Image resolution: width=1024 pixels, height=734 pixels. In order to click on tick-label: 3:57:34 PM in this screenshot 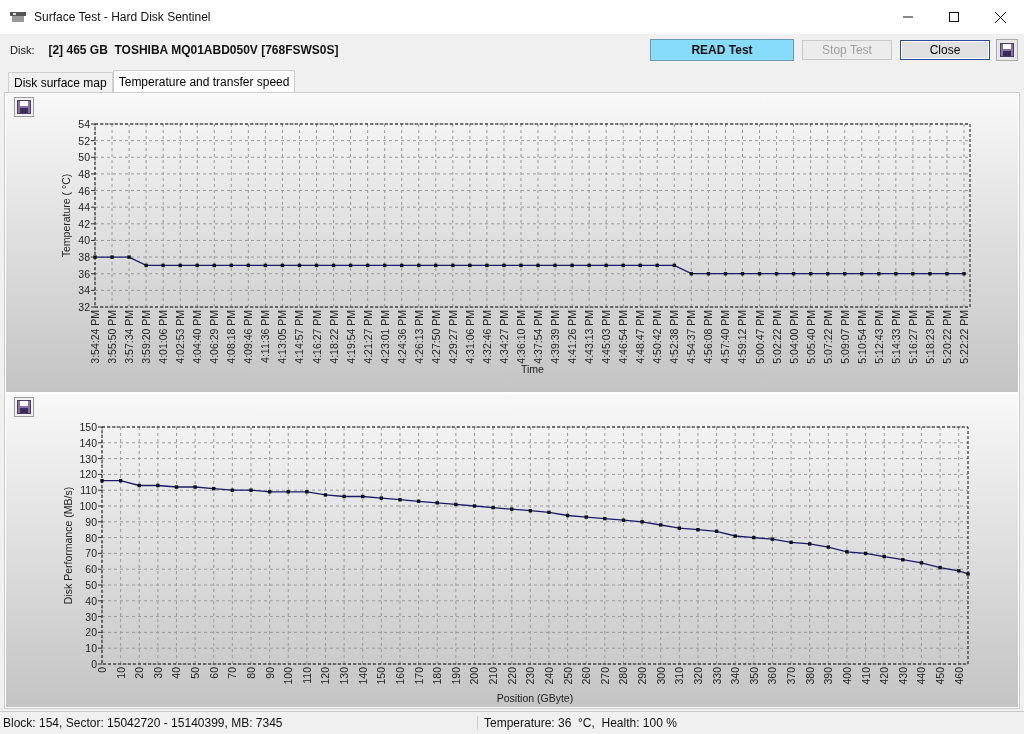, I will do `click(129, 337)`.